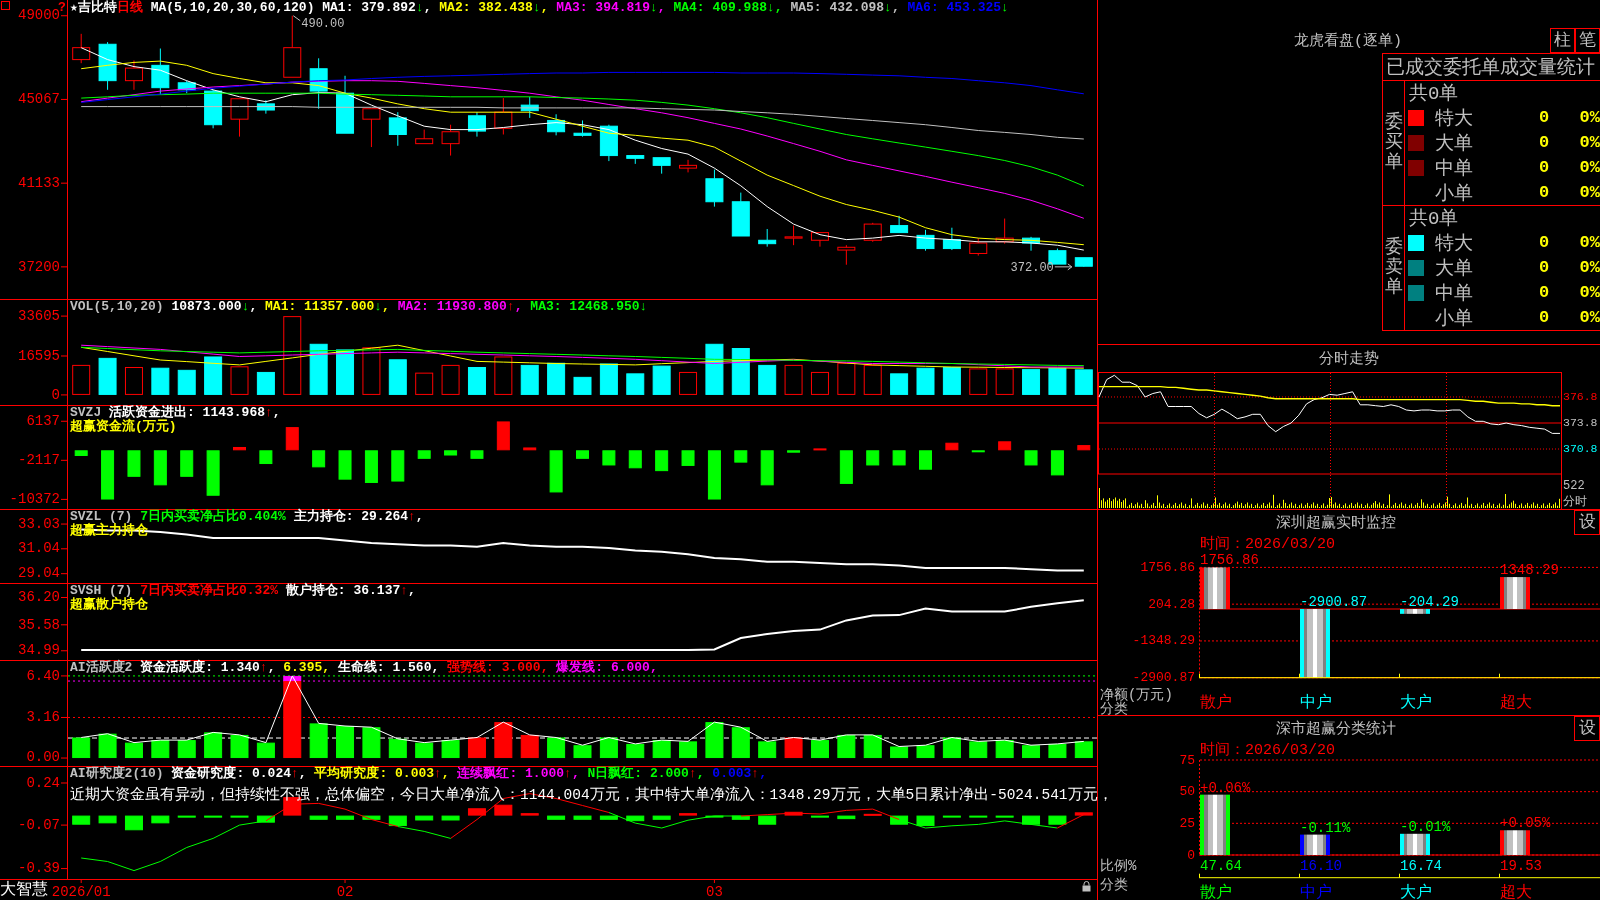 This screenshot has width=1600, height=900. I want to click on axis-label: 370.8, so click(1580, 449).